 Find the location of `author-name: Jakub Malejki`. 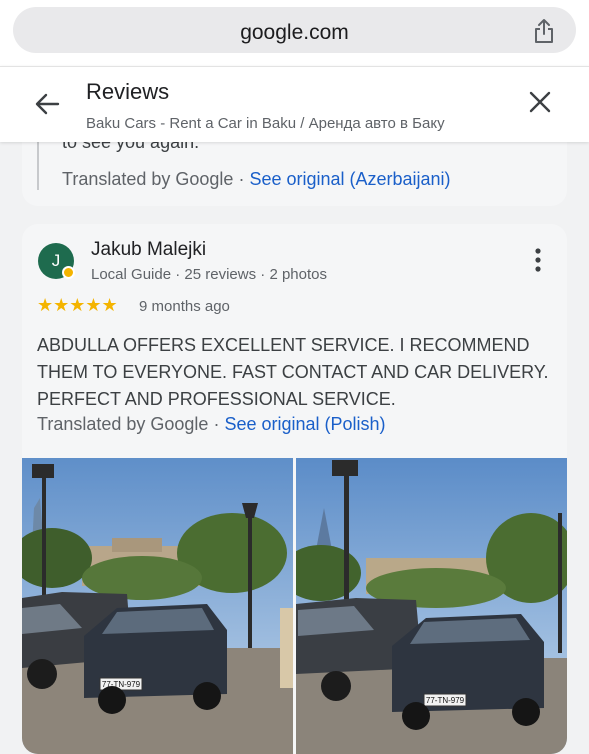

author-name: Jakub Malejki is located at coordinates (148, 250).